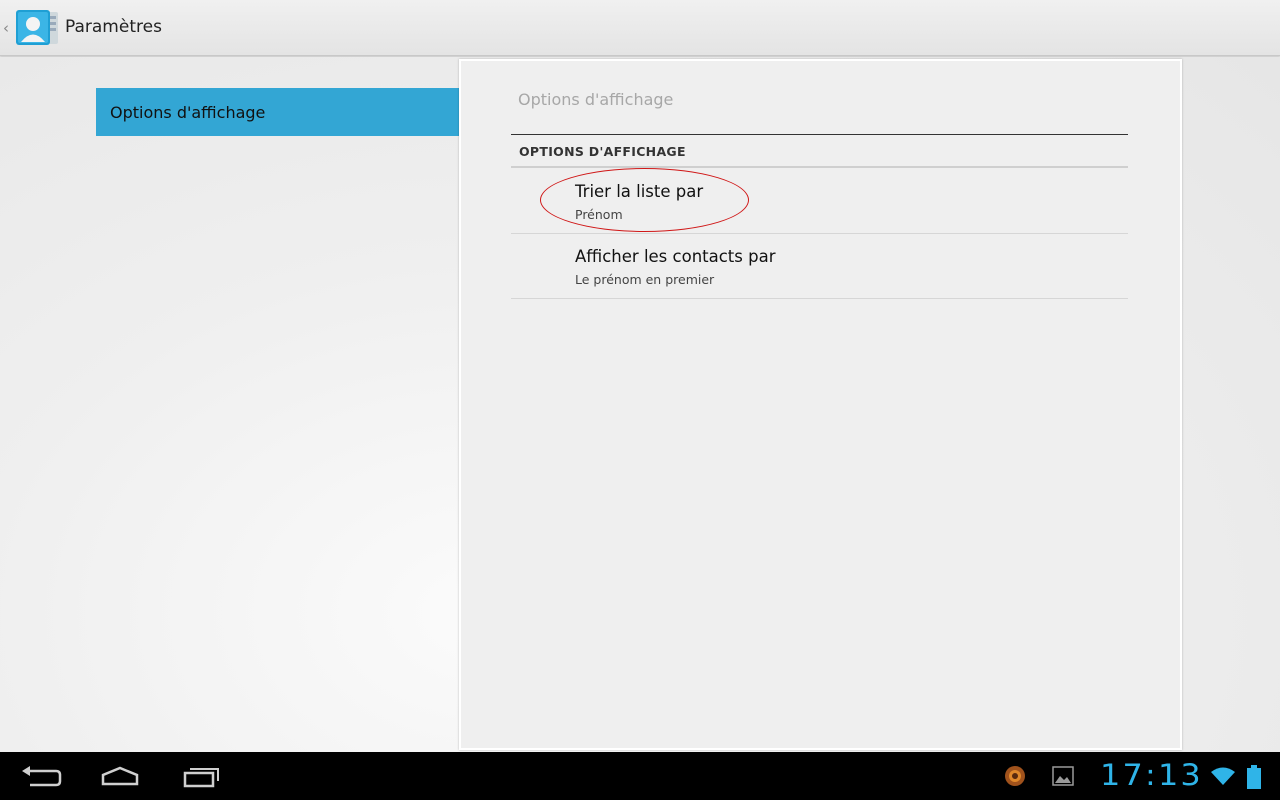 The image size is (1280, 800). Describe the element at coordinates (113, 27) in the screenshot. I see `page-title: Paramètres` at that location.